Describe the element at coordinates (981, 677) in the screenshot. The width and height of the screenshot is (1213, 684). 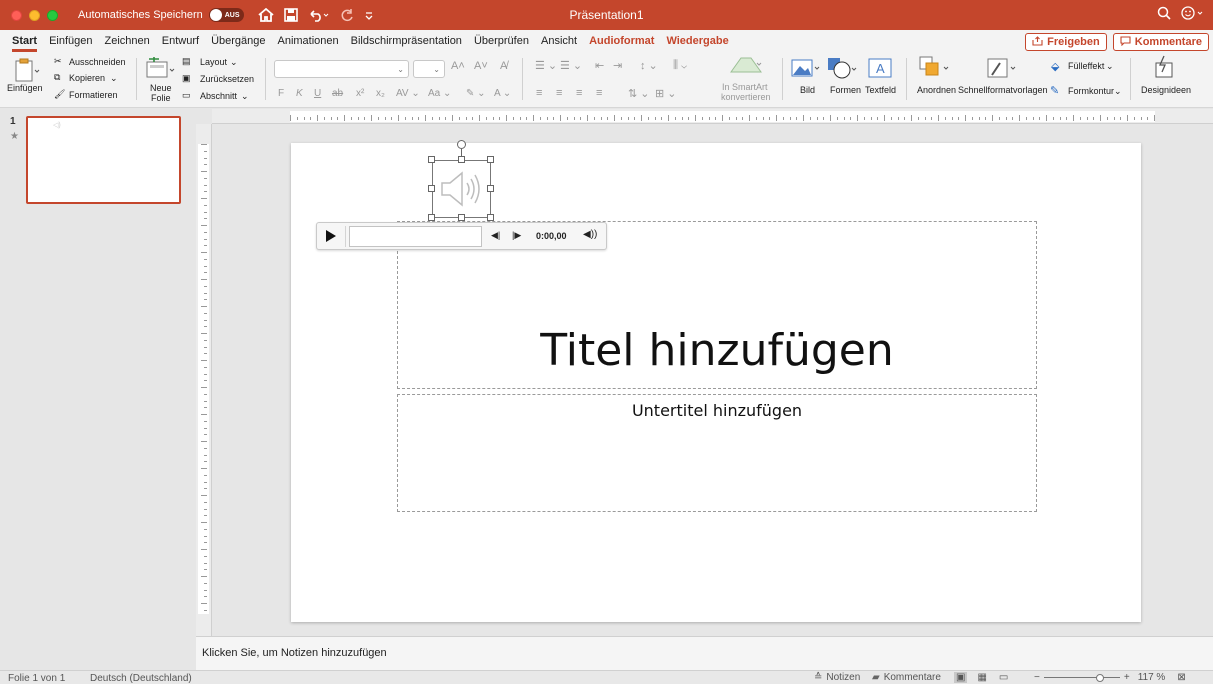
I see `sorter-view-icon: ▦` at that location.